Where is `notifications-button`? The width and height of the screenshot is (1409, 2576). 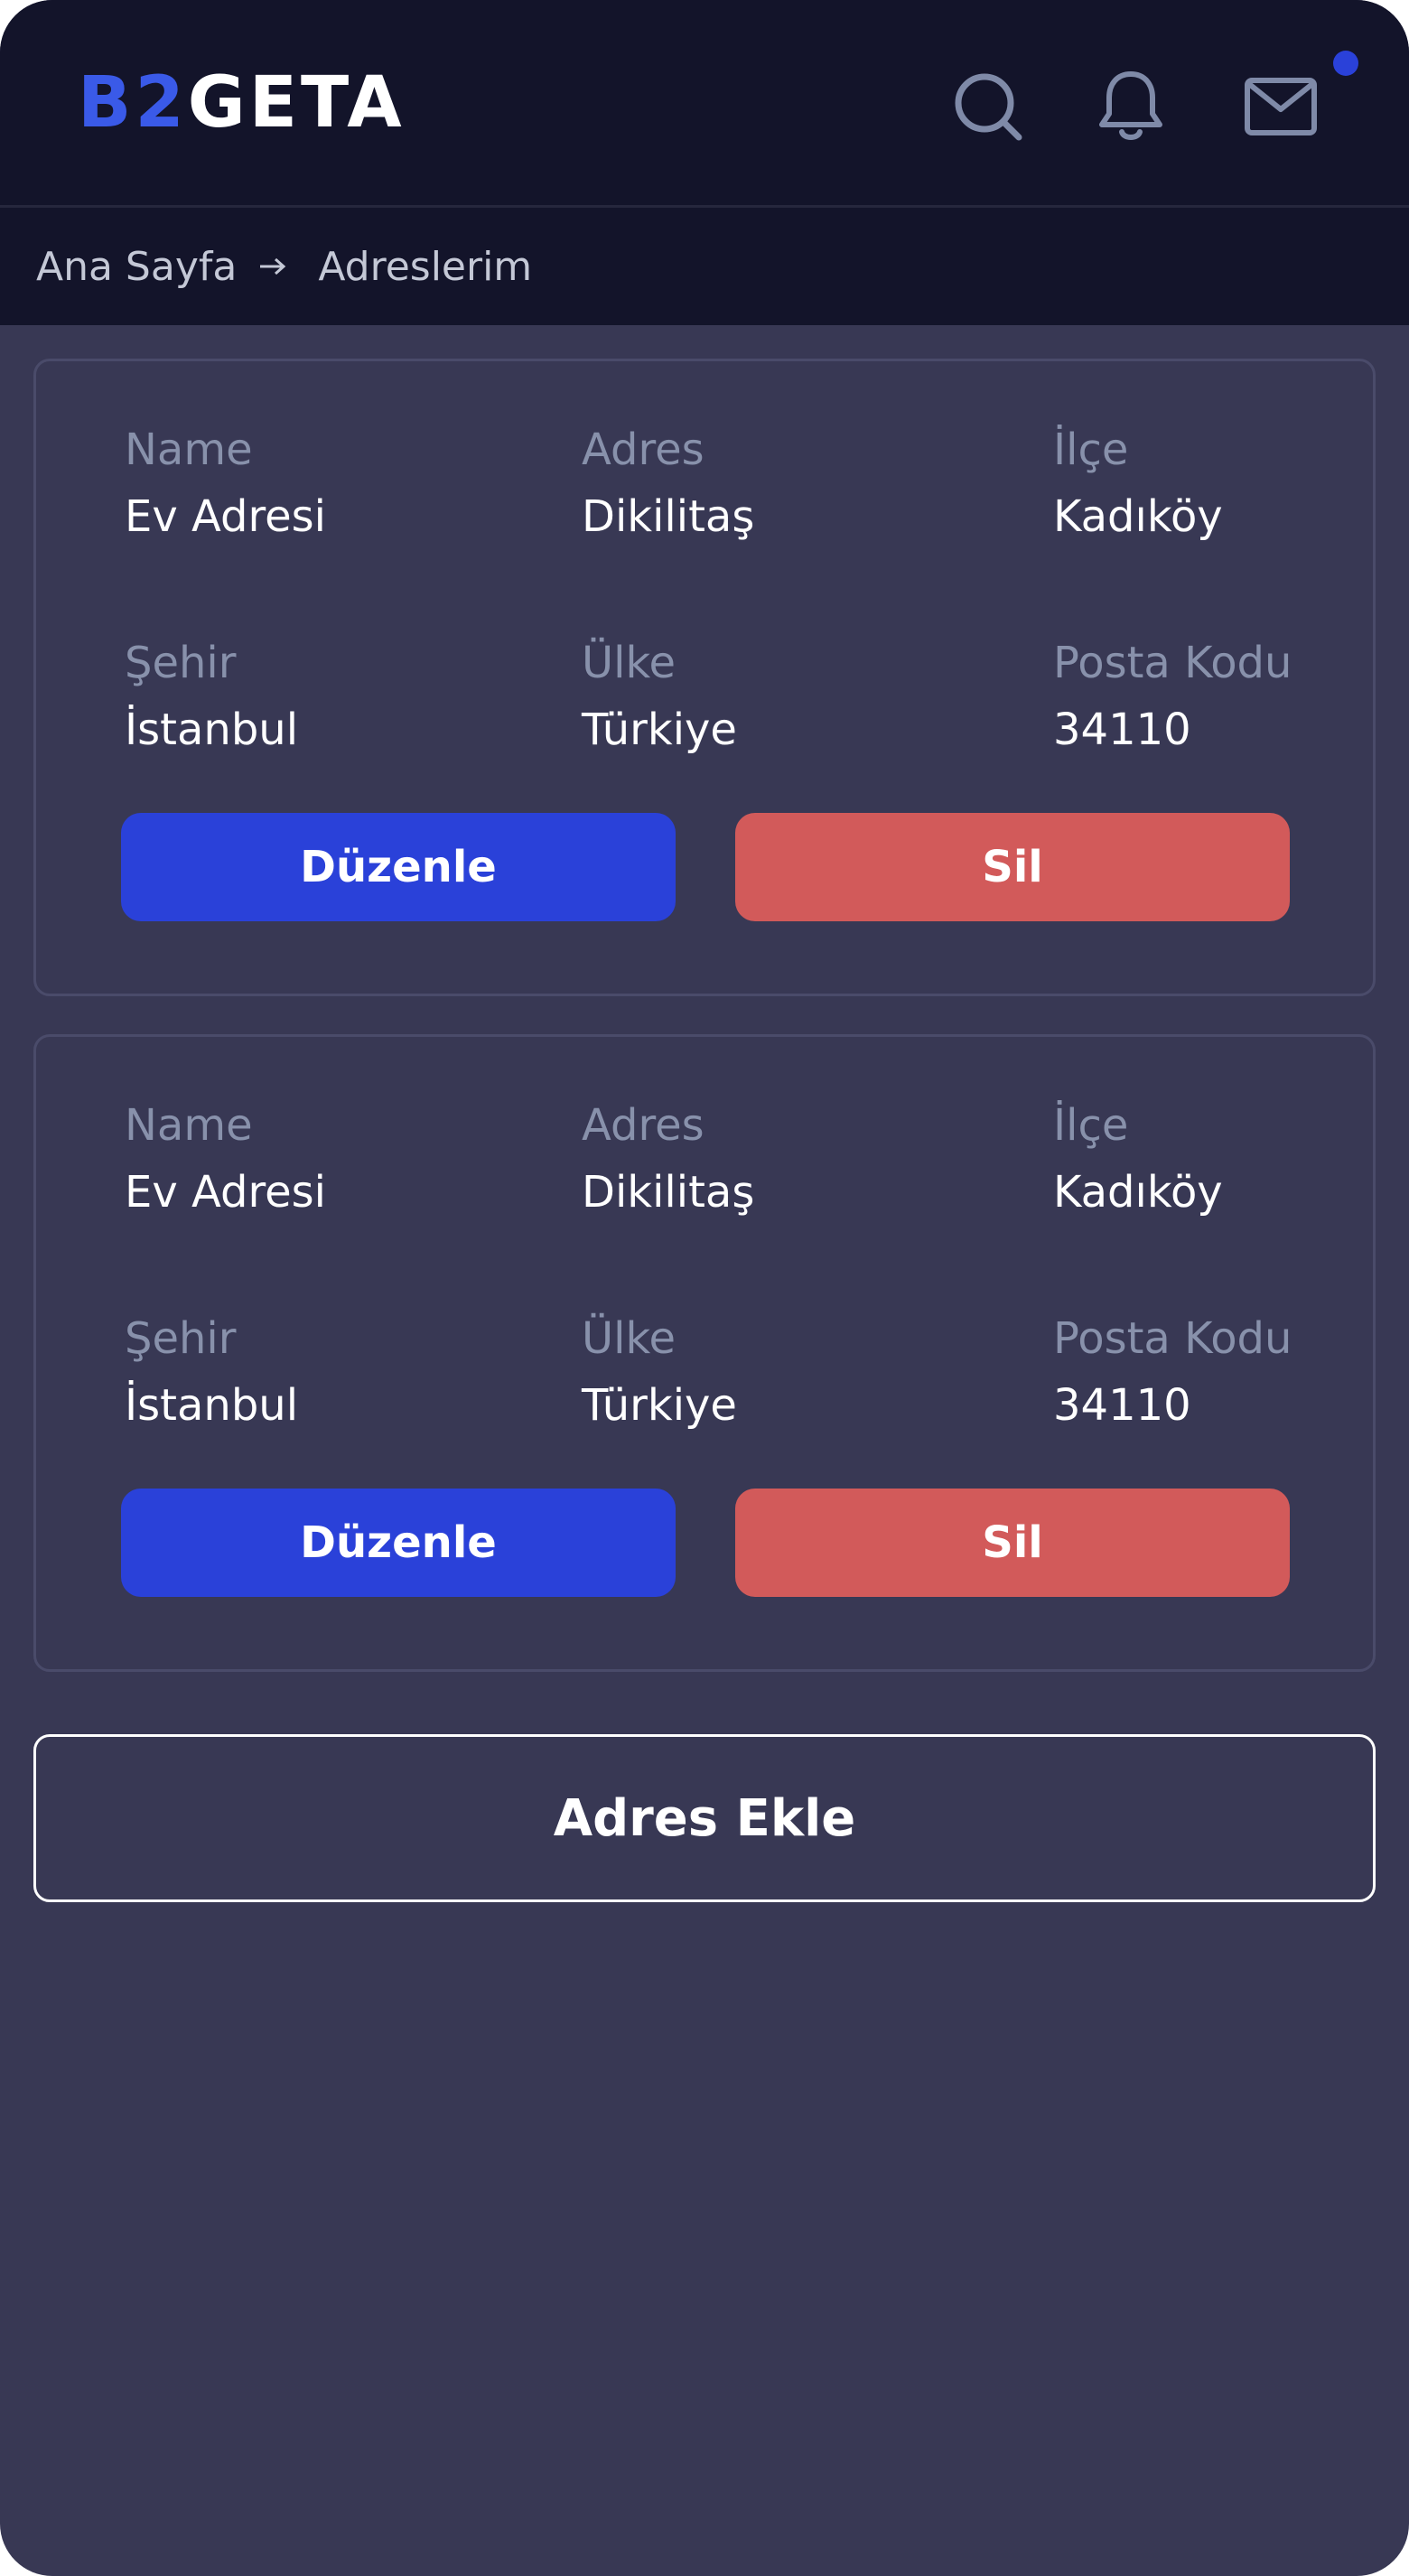 notifications-button is located at coordinates (1131, 107).